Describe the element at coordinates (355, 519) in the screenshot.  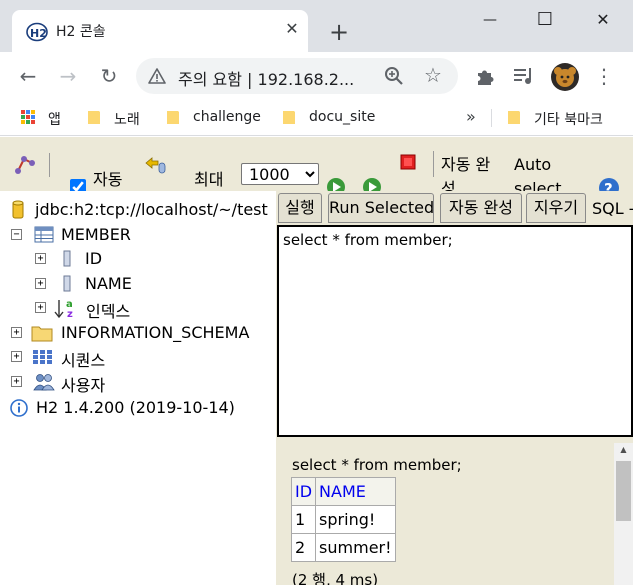
I see `table-cell: spring!` at that location.